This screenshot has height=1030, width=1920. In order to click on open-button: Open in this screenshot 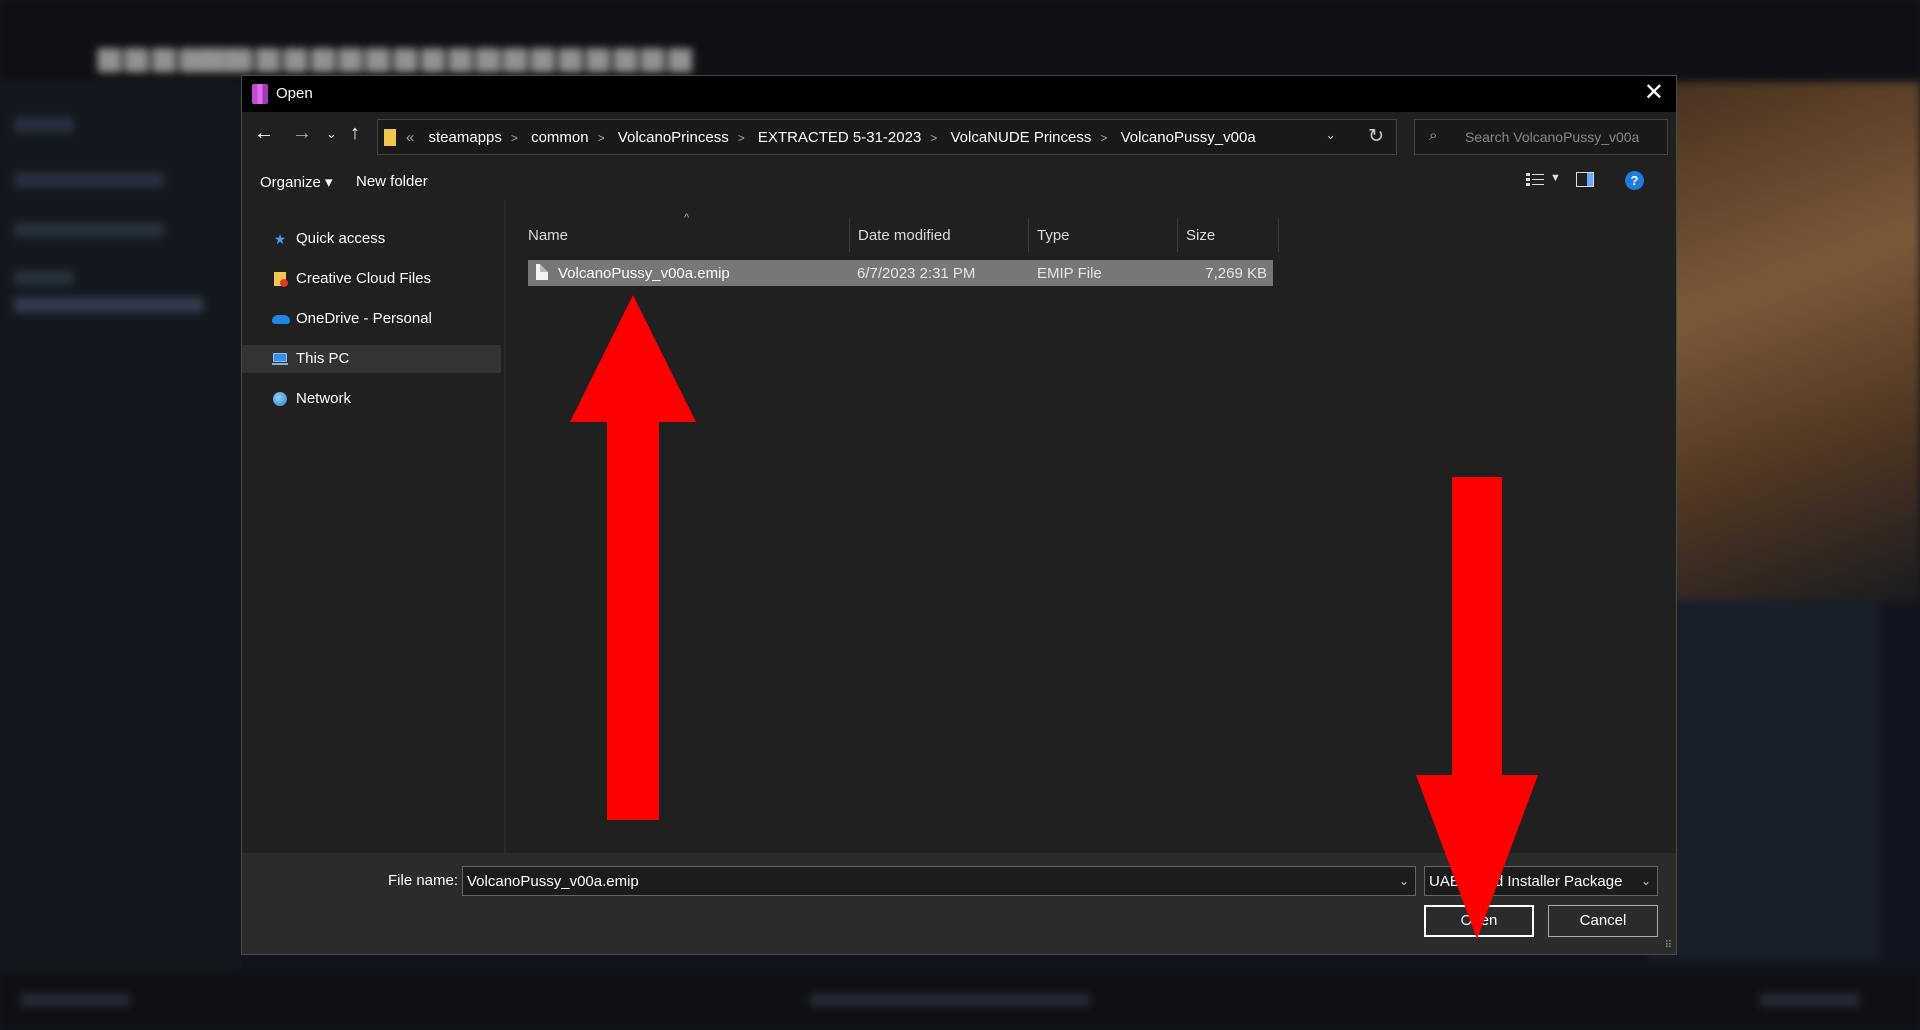, I will do `click(1479, 921)`.